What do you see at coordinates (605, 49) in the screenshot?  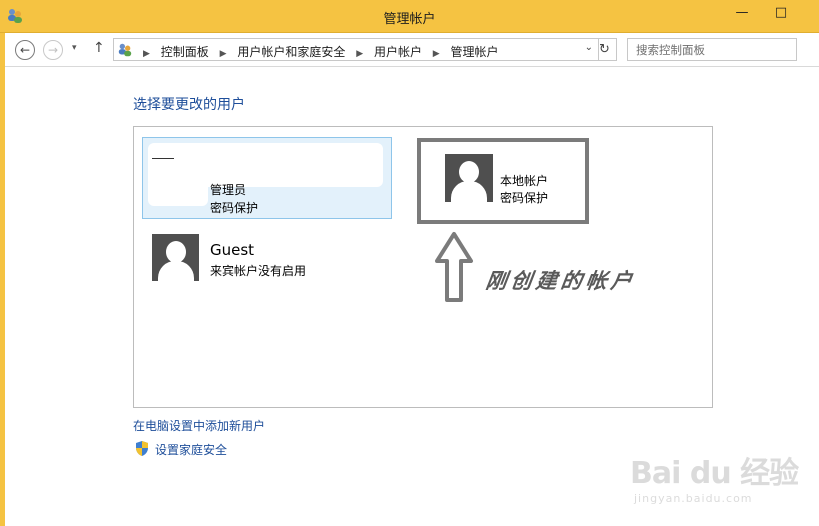 I see `refresh-button: ↻` at bounding box center [605, 49].